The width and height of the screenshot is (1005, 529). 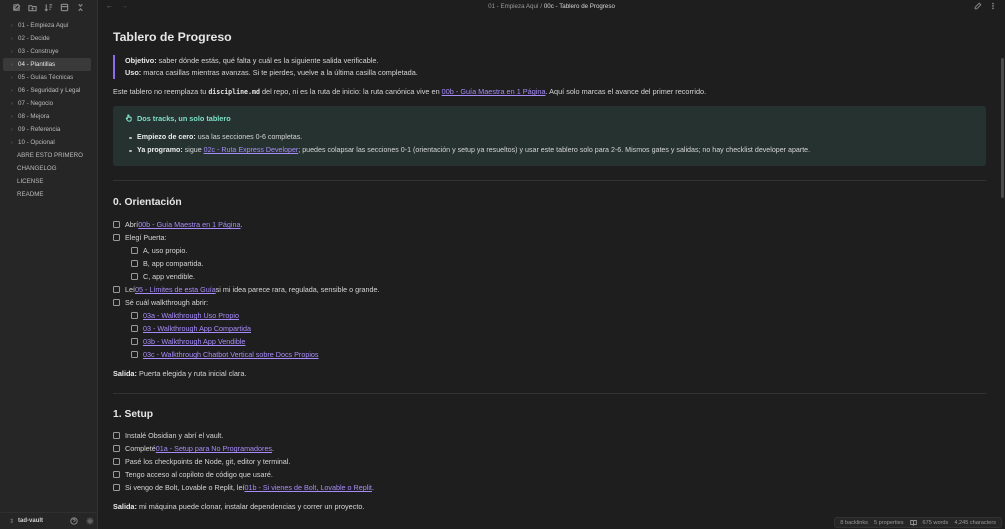 What do you see at coordinates (166, 137) in the screenshot?
I see `track-label: Empiezo de cero:` at bounding box center [166, 137].